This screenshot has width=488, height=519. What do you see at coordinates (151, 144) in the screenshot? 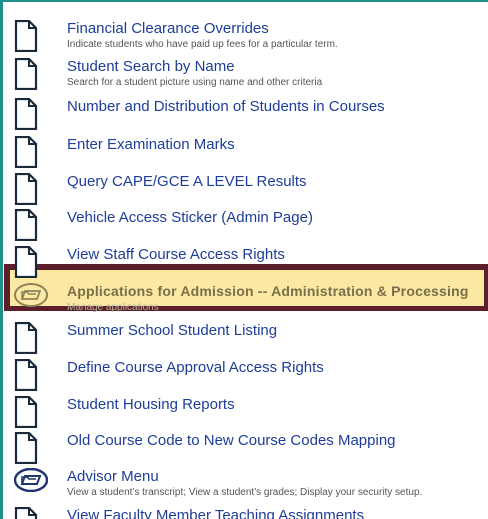
I see `menu-item-label: Enter Examination Marks` at bounding box center [151, 144].